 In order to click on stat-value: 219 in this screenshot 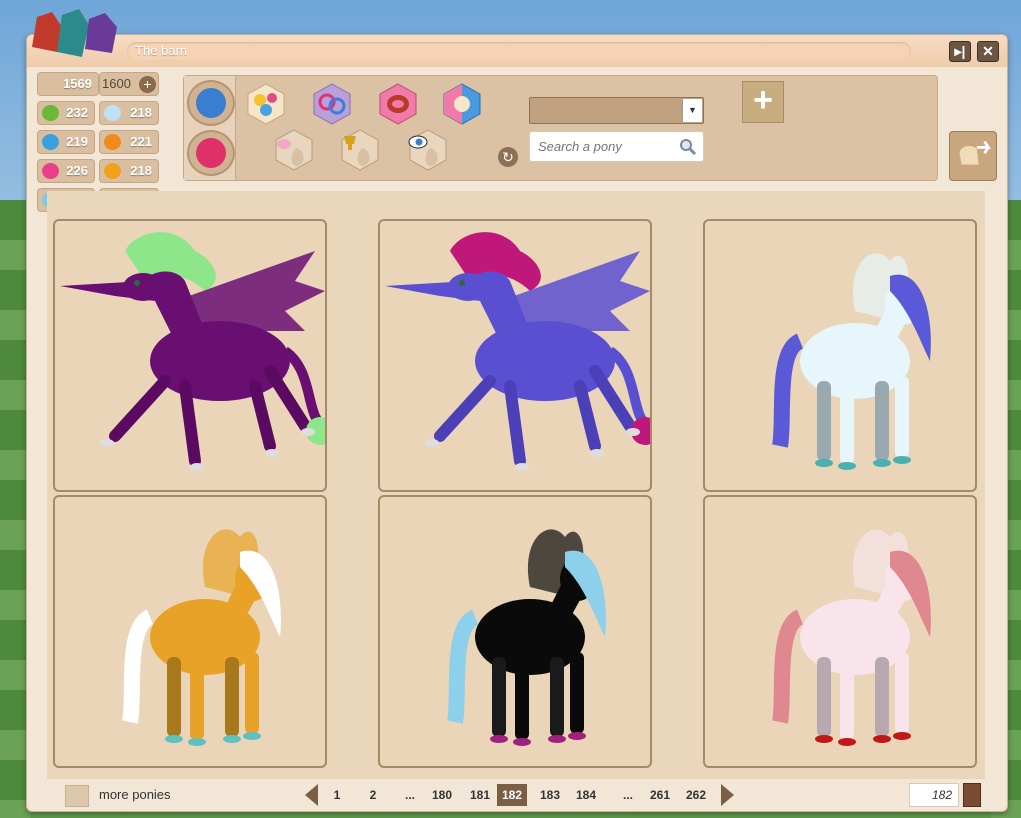, I will do `click(77, 141)`.